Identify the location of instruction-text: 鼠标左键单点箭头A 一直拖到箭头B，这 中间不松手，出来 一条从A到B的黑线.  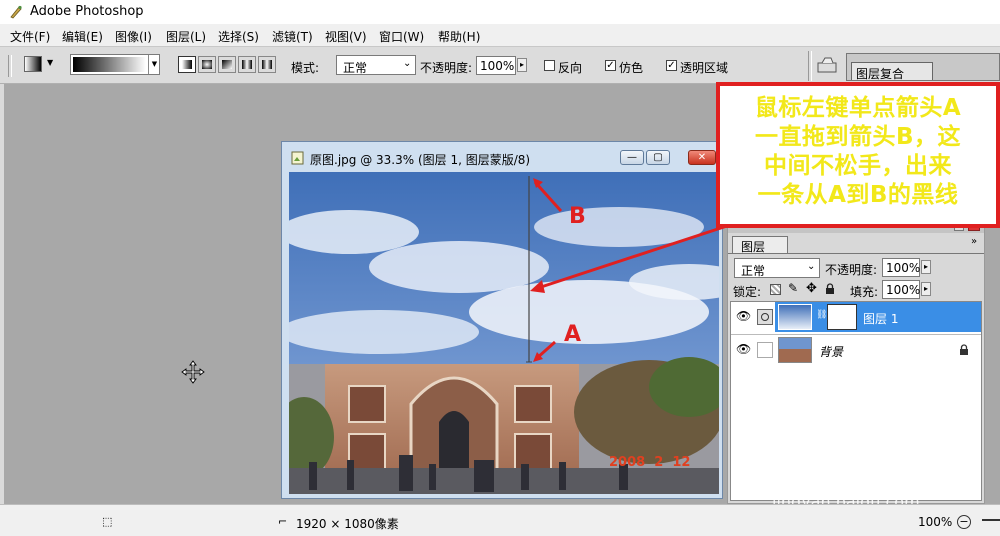
(858, 152).